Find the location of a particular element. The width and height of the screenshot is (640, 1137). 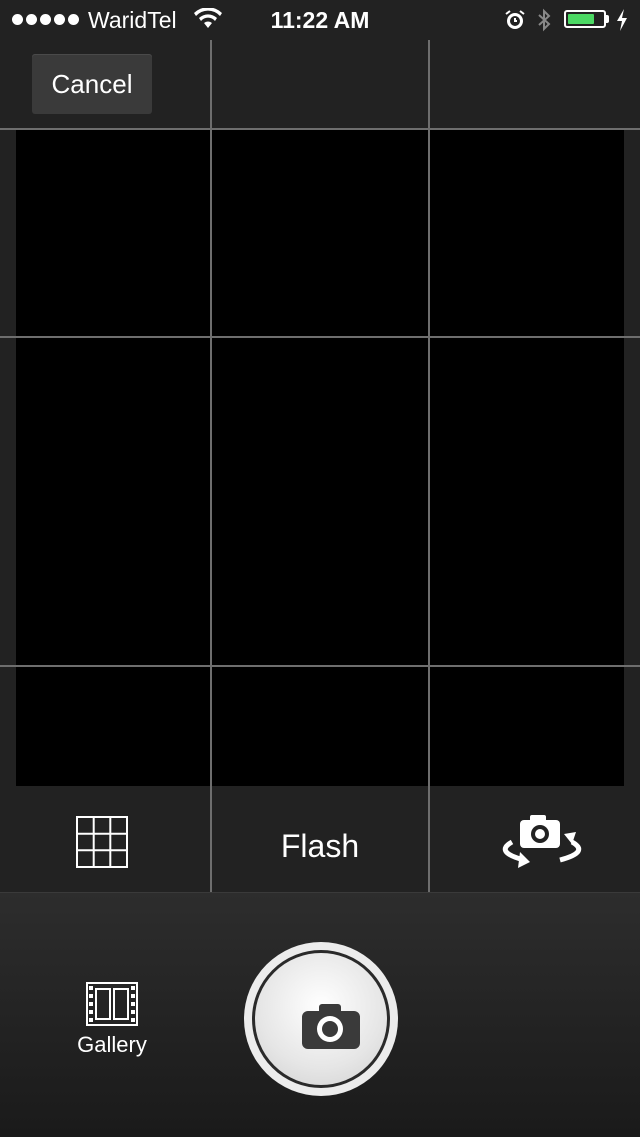

camera-icon is located at coordinates (331, 1026).